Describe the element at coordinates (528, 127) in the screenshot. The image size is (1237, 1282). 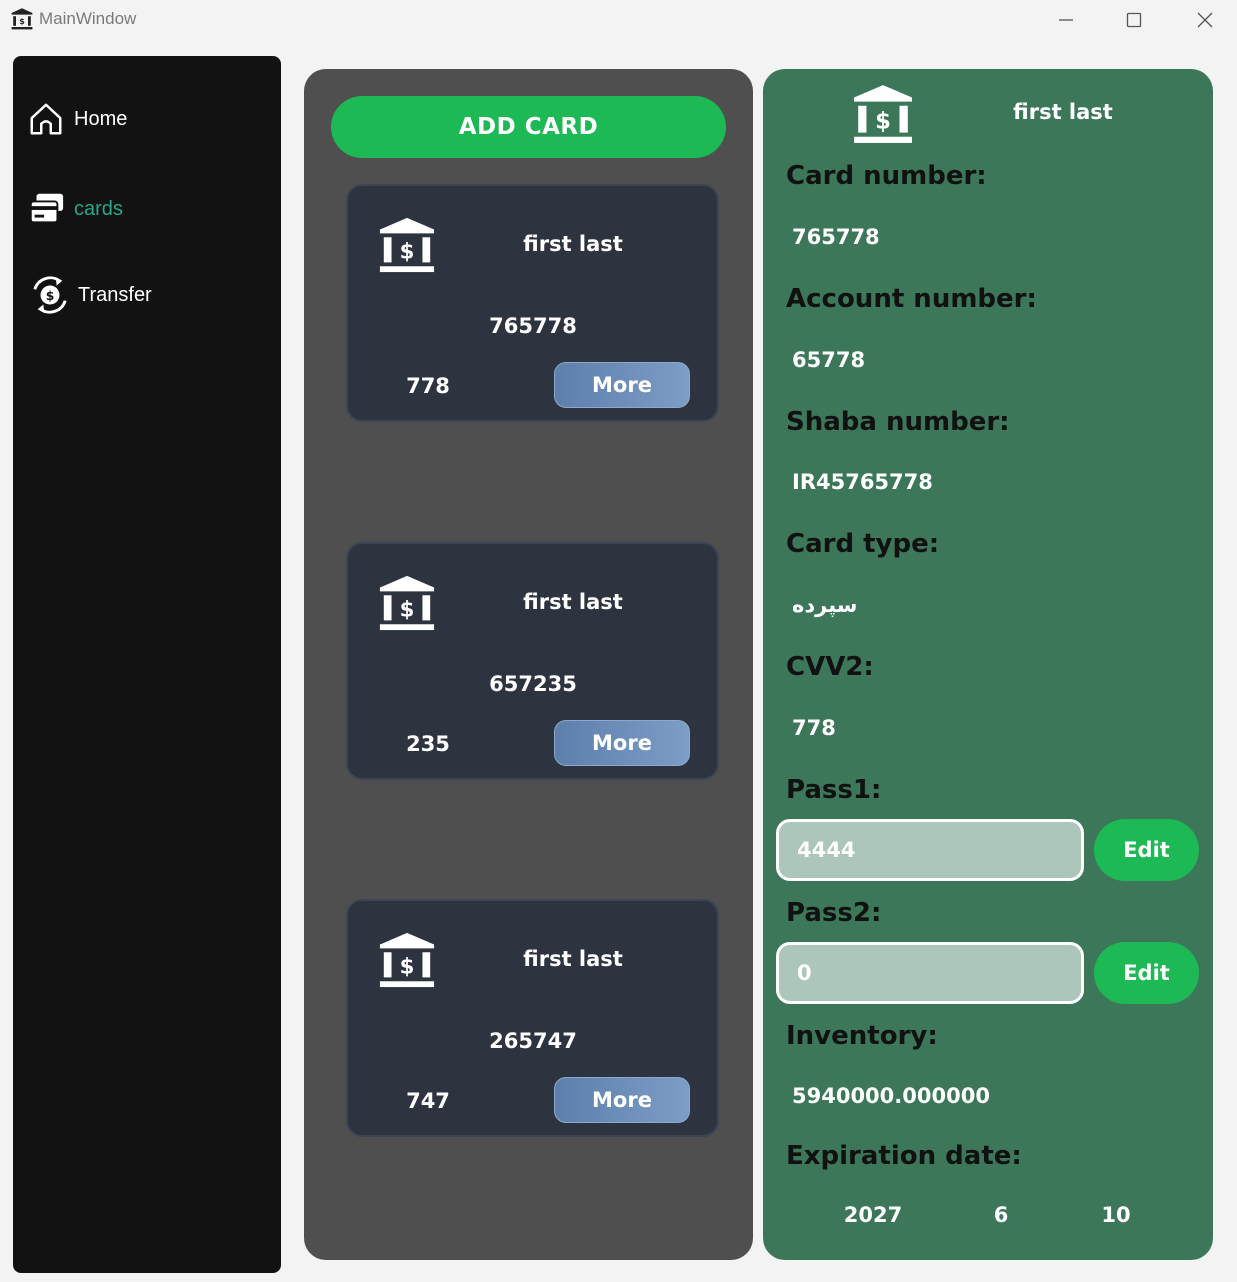
I see `add-card-button: ADD CARD` at that location.